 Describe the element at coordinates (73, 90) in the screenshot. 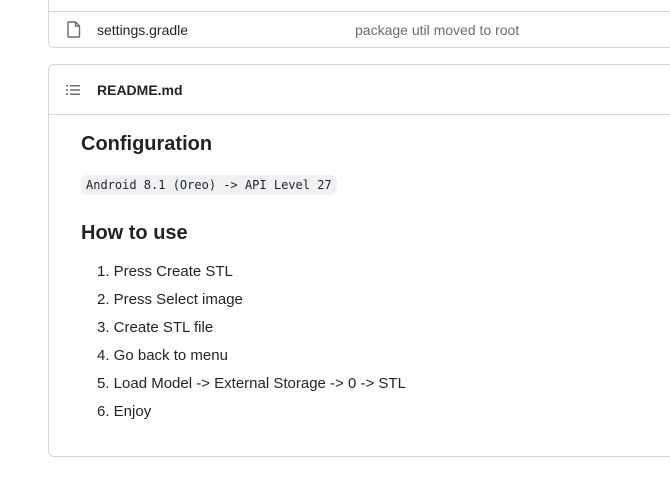

I see `list-unordered-icon` at that location.